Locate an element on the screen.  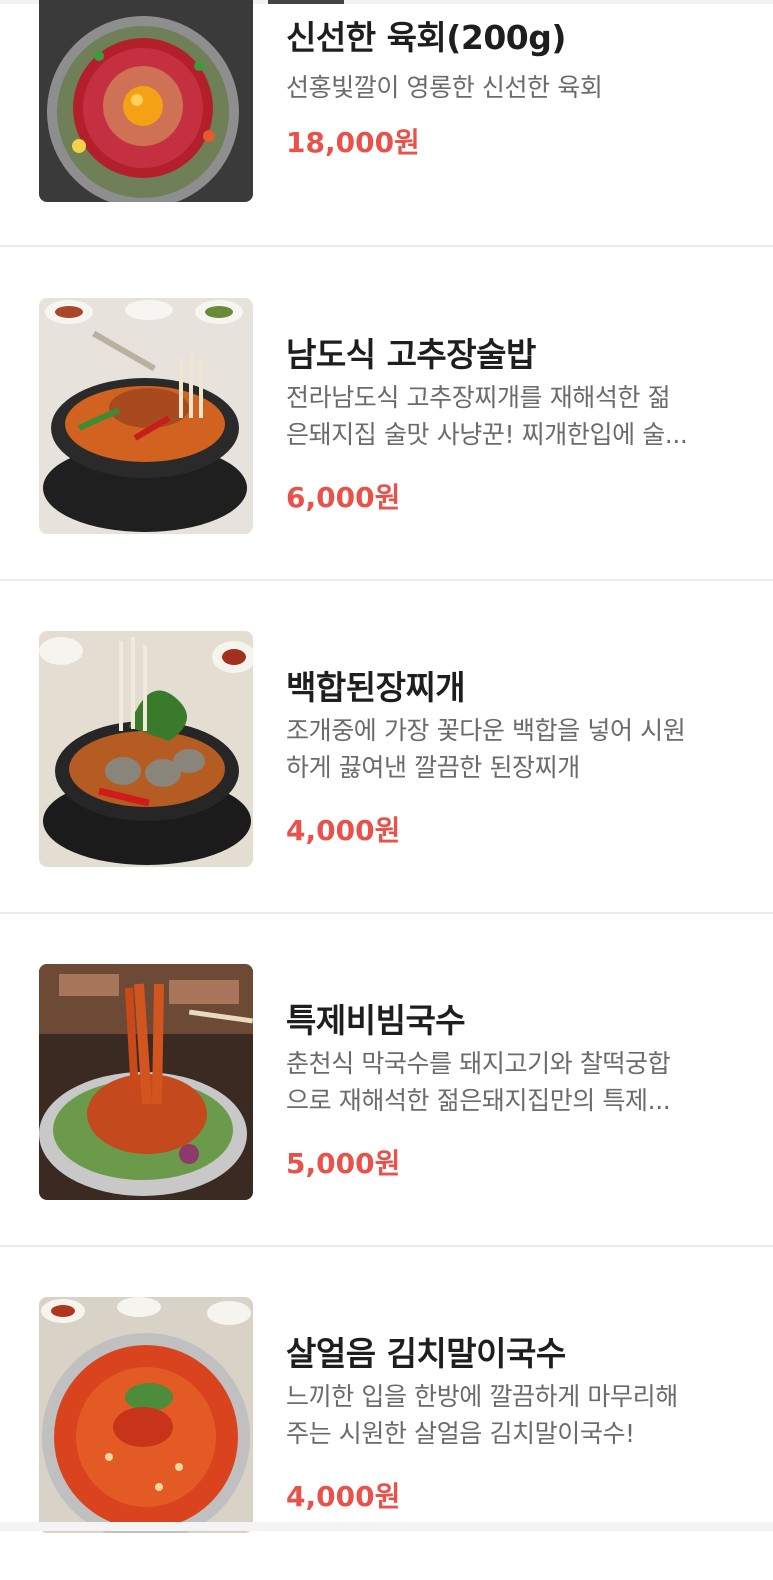
menu-item-name: 백합된장찌개 is located at coordinates (376, 687).